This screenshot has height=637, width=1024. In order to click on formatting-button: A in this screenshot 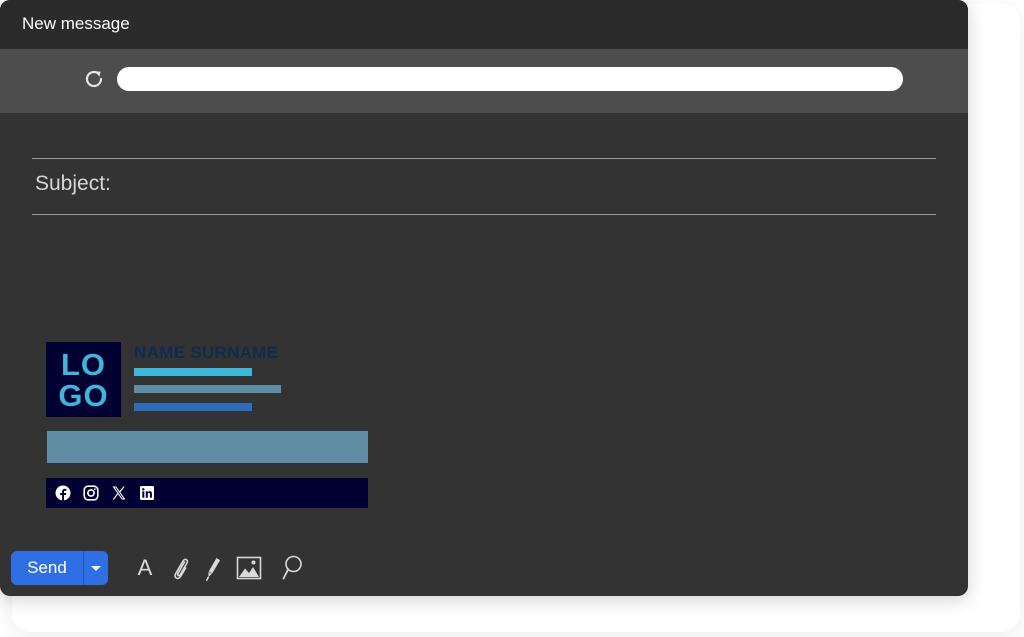, I will do `click(145, 568)`.